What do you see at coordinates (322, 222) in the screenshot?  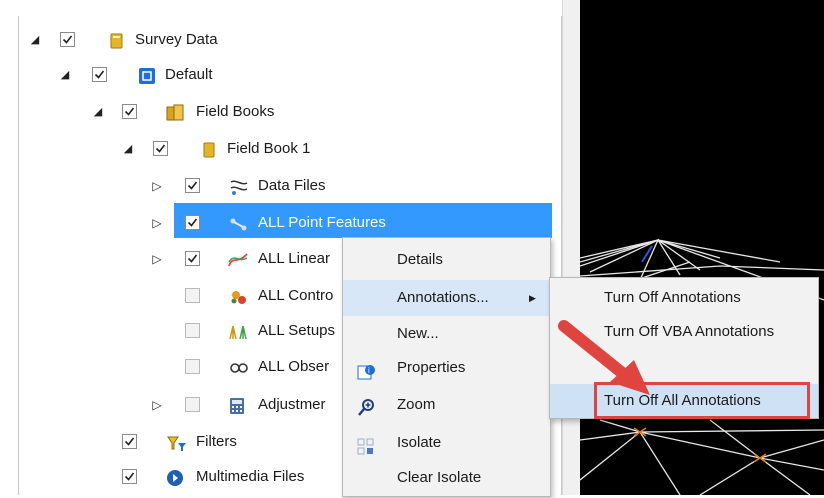 I see `tree-node-label: ALL Point Features` at bounding box center [322, 222].